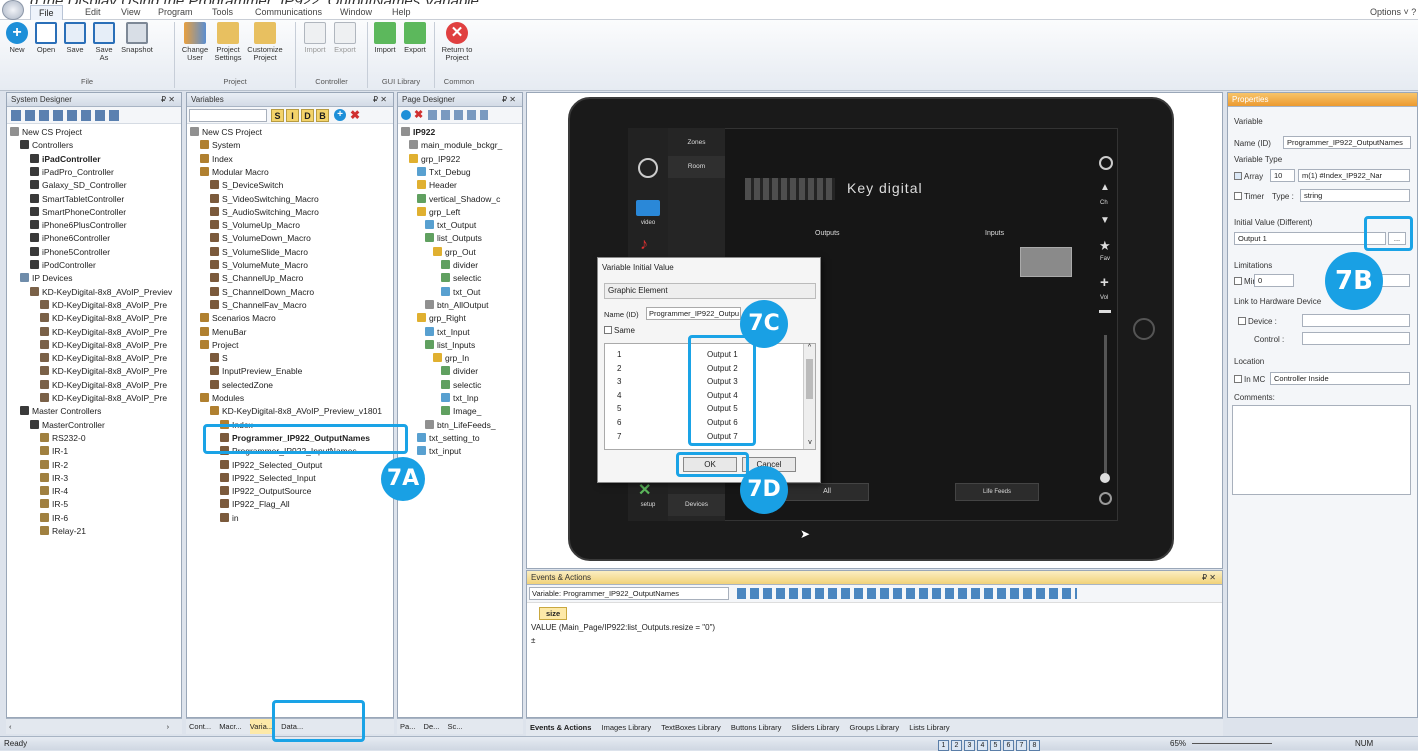 Image resolution: width=1418 pixels, height=751 pixels. Describe the element at coordinates (345, 38) in the screenshot. I see `controller-export-button: Export` at that location.